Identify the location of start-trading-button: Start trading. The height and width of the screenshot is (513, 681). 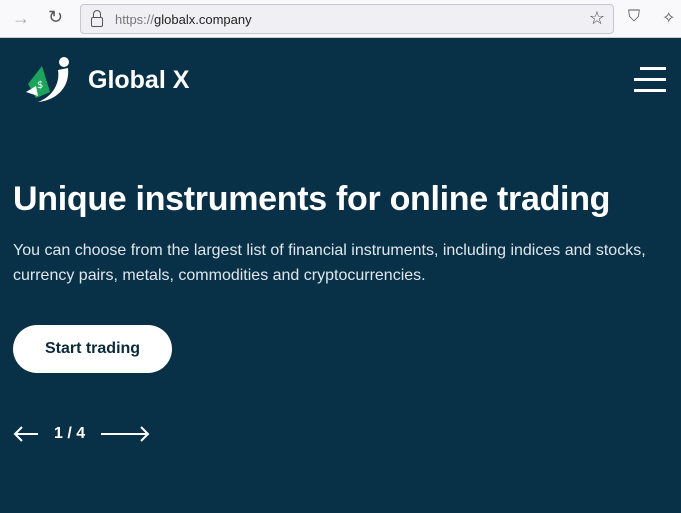
(92, 349).